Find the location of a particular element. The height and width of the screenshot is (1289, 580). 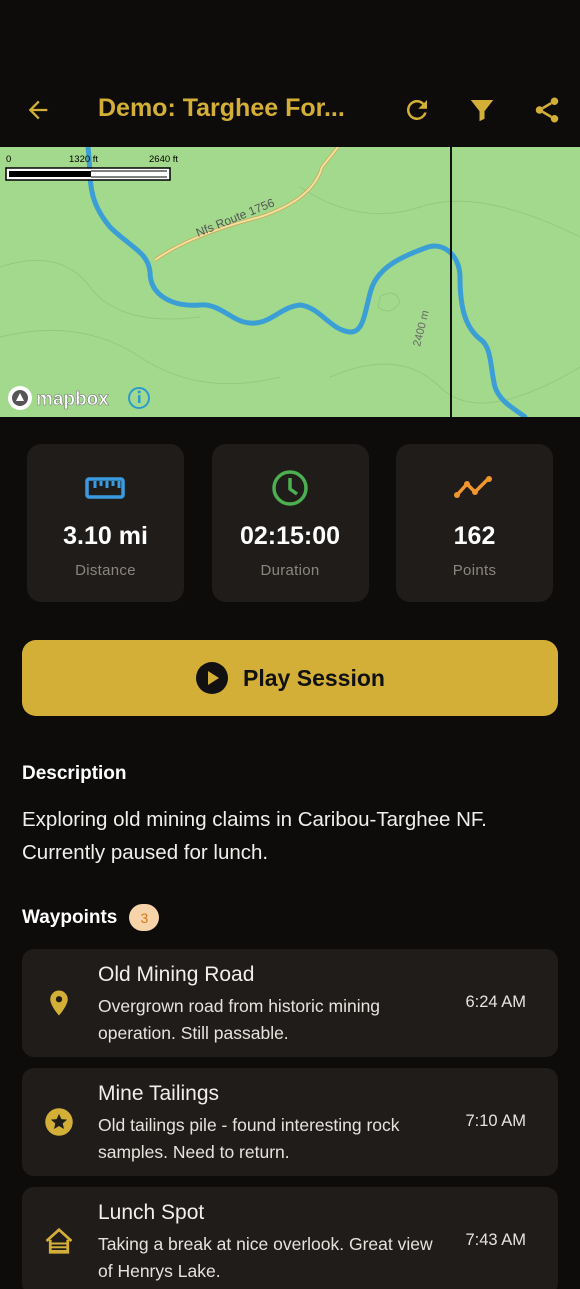

cabin-icon is located at coordinates (59, 1240).